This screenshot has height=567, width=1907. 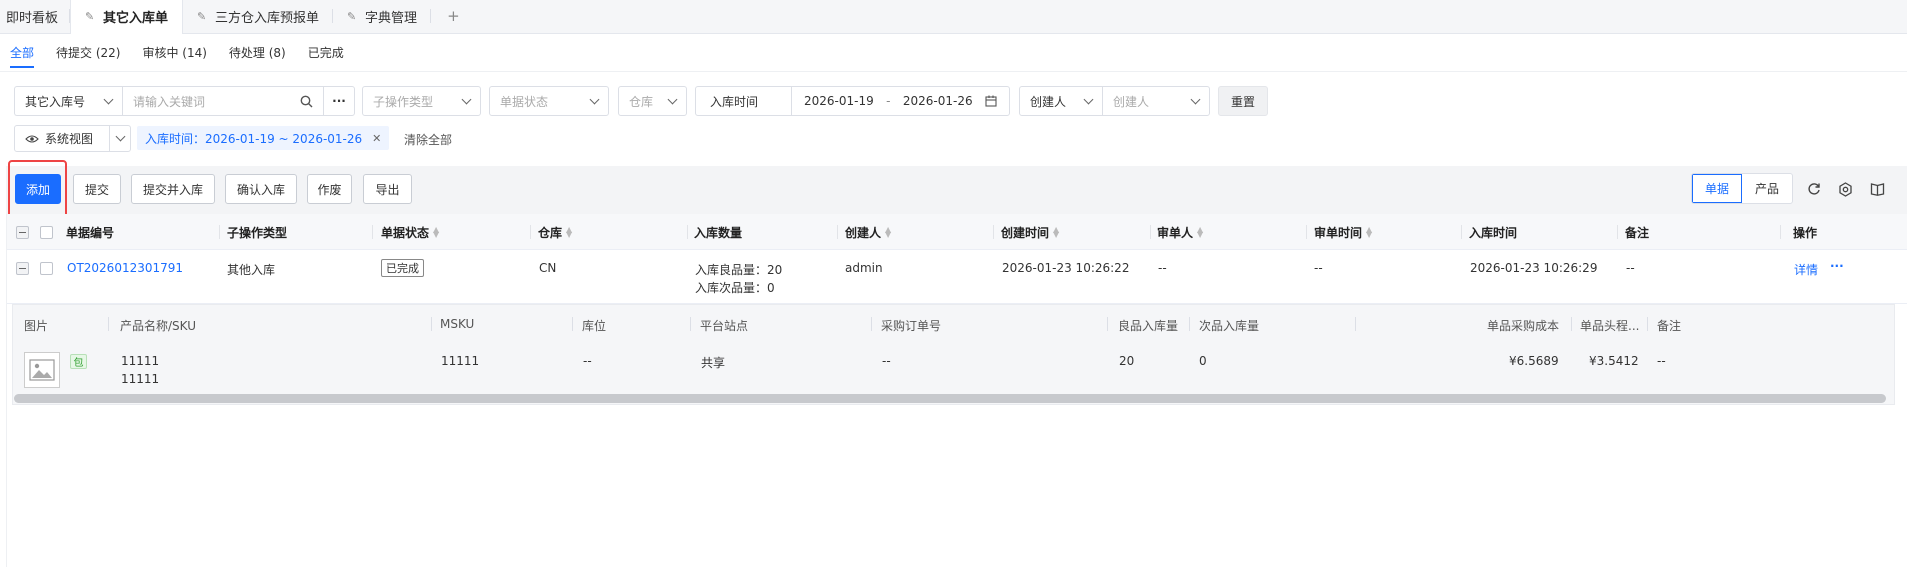 I want to click on view-toggle-doc: 单据, so click(x=1717, y=188).